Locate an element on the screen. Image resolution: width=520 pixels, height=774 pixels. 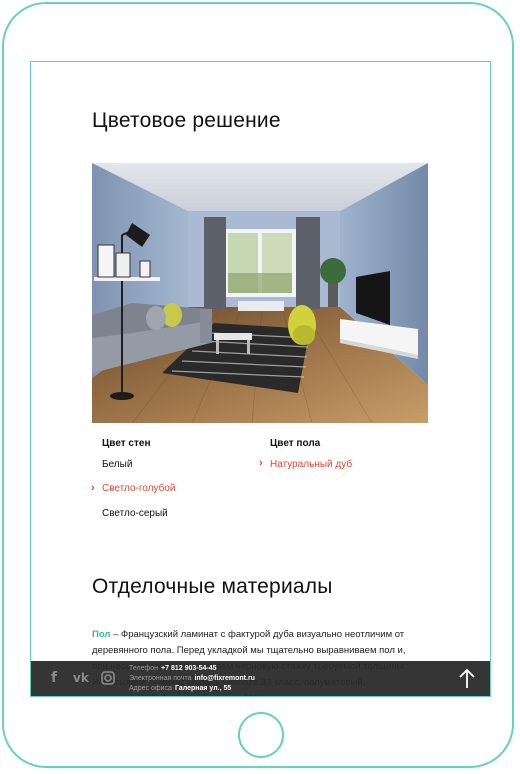
email-link: info@fixremont.ru is located at coordinates (224, 678).